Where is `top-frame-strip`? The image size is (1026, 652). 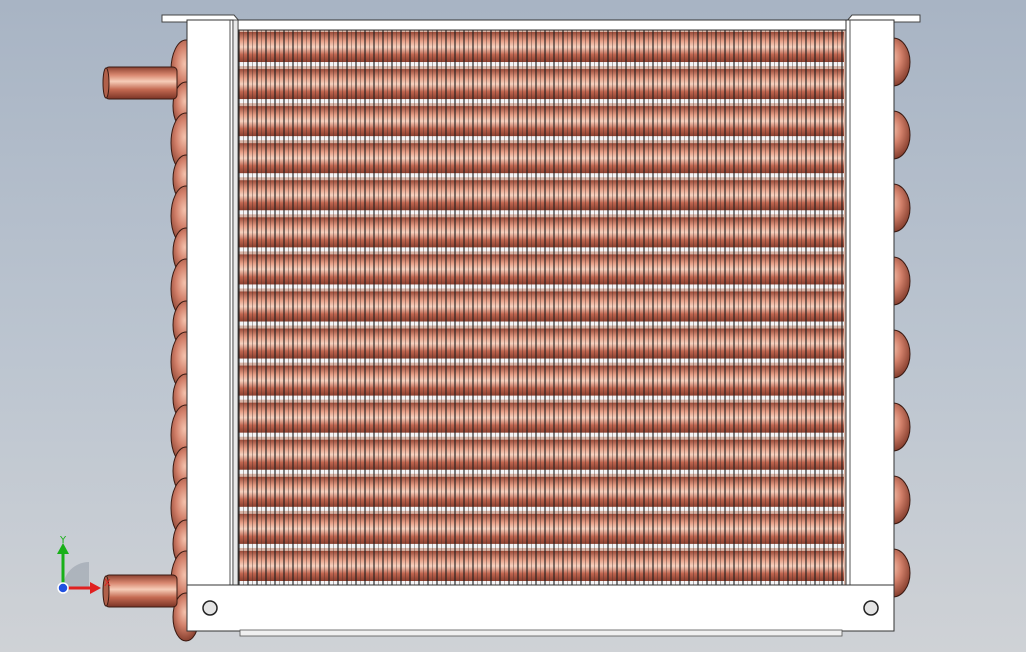 top-frame-strip is located at coordinates (542, 25).